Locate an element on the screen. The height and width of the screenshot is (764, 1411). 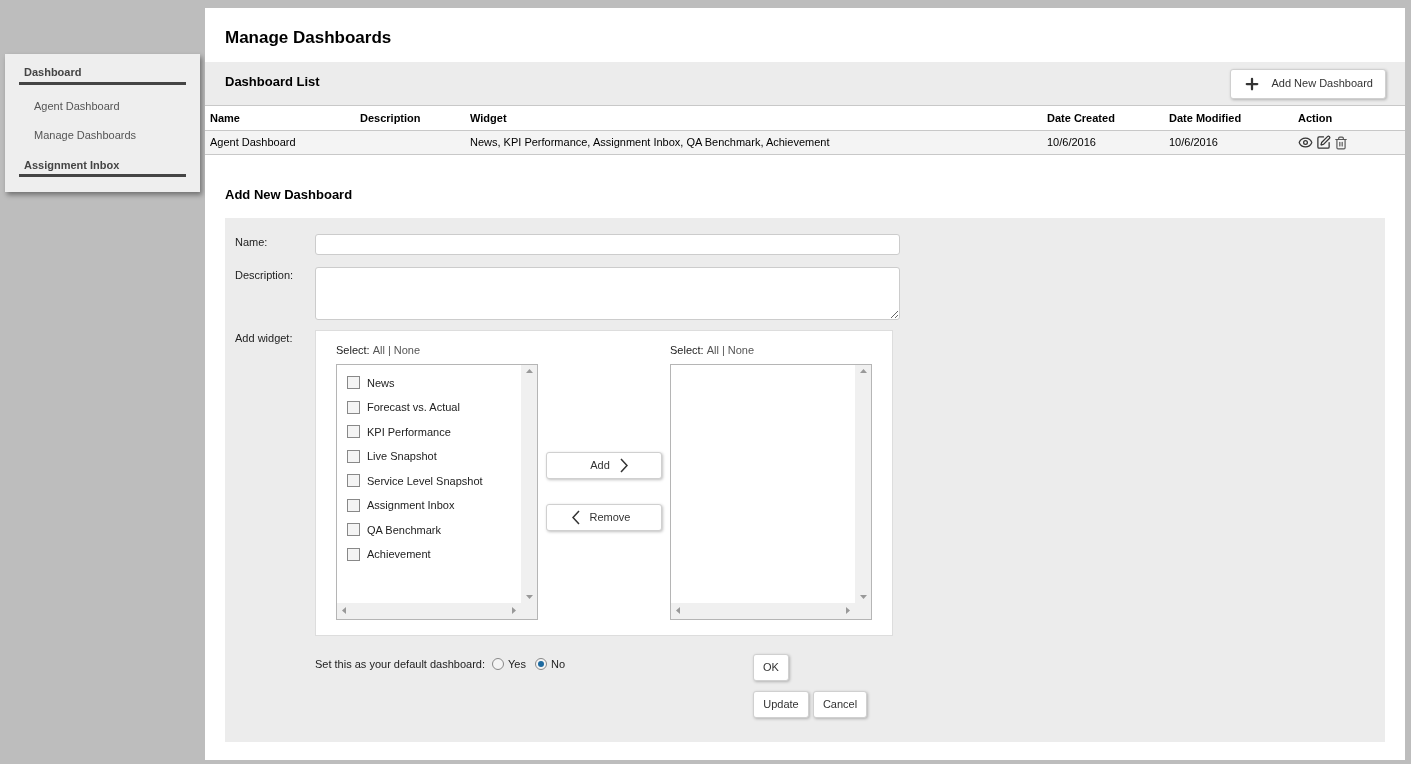
section-title: Add New Dashboard is located at coordinates (289, 195).